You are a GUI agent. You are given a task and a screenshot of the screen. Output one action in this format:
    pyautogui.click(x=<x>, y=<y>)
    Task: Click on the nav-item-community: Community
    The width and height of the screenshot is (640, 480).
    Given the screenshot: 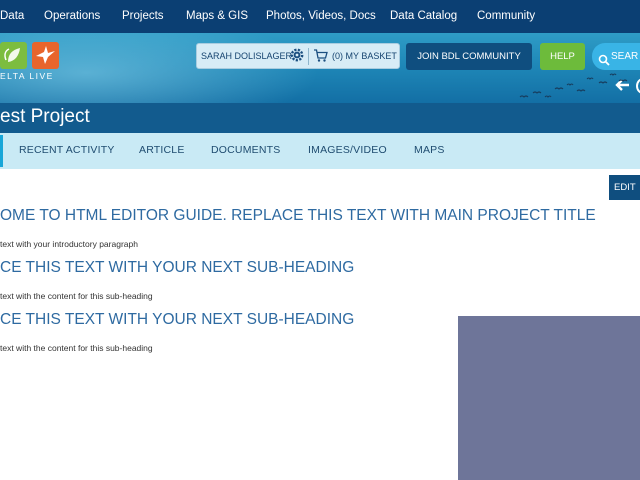 What is the action you would take?
    pyautogui.click(x=506, y=16)
    